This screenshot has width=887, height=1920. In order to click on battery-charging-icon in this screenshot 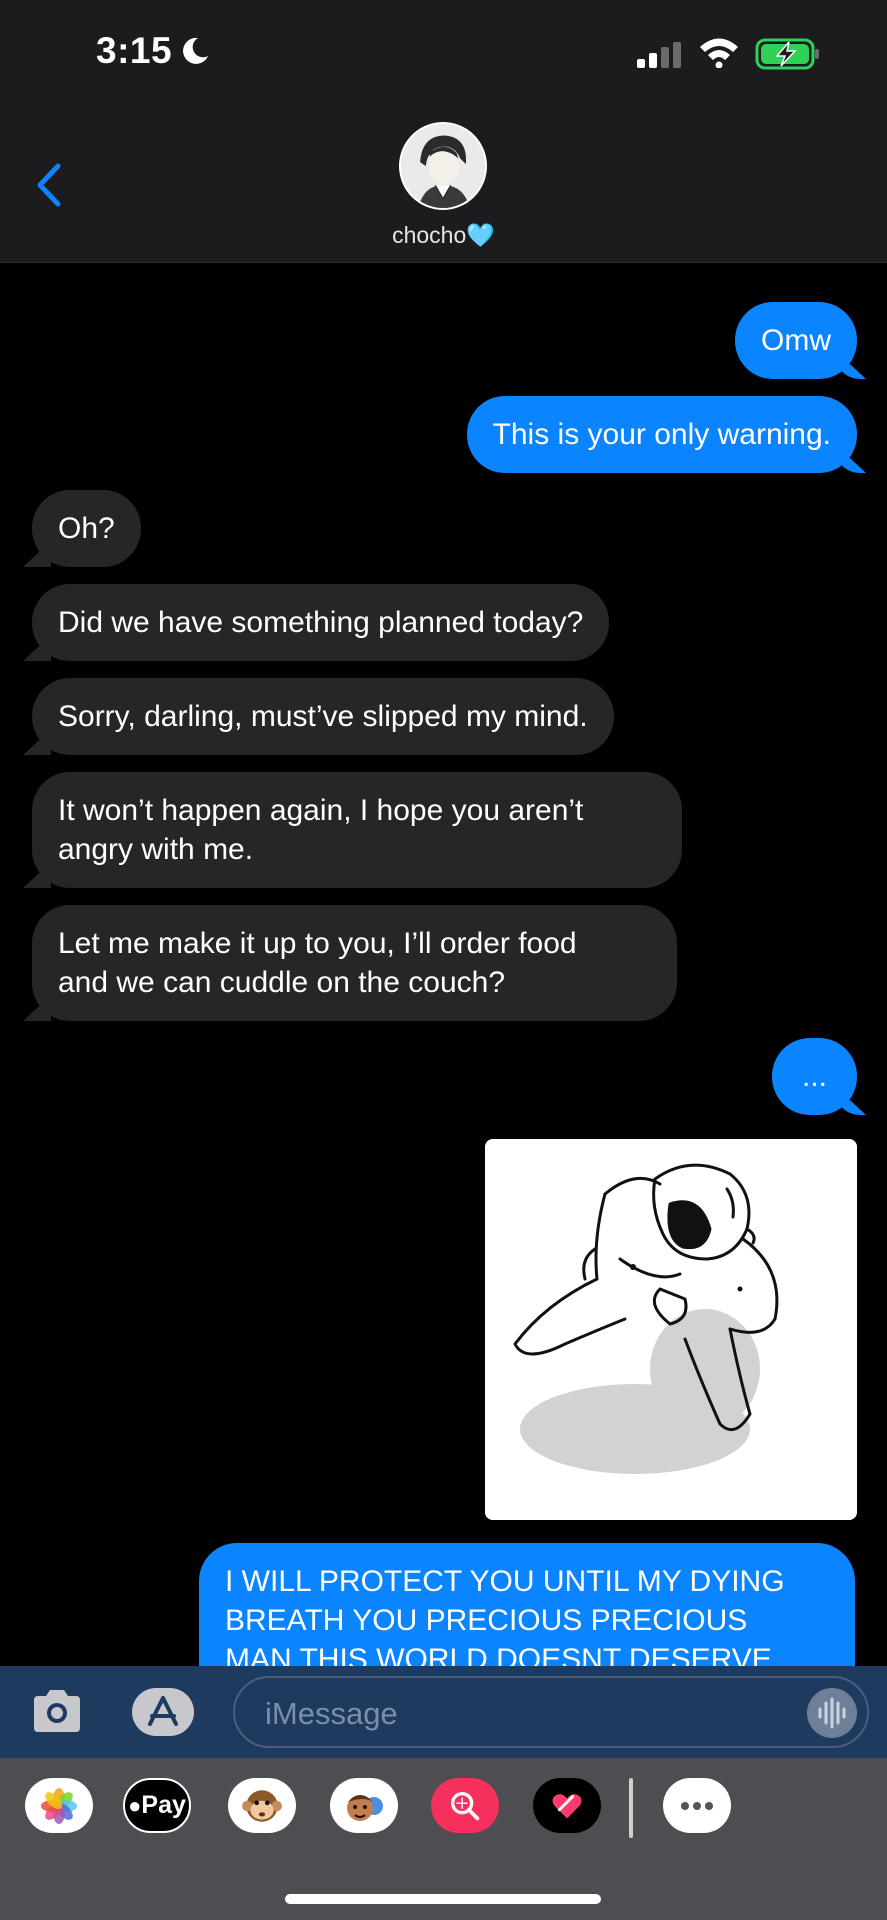, I will do `click(787, 54)`.